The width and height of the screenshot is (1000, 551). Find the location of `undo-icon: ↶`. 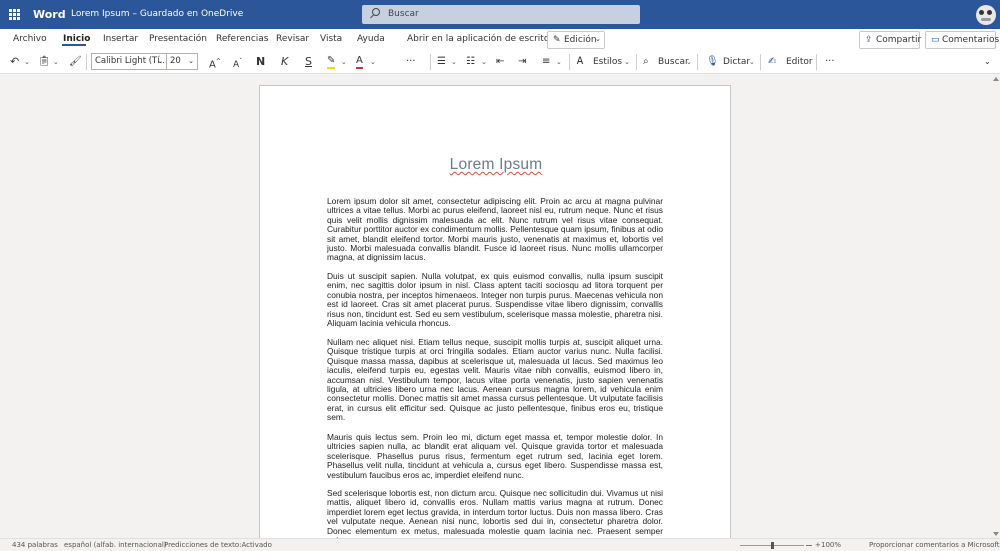

undo-icon: ↶ is located at coordinates (14, 62).